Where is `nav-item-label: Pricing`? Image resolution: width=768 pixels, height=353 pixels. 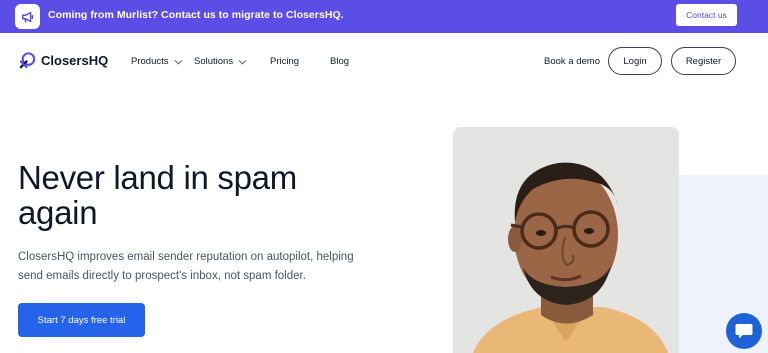 nav-item-label: Pricing is located at coordinates (285, 61).